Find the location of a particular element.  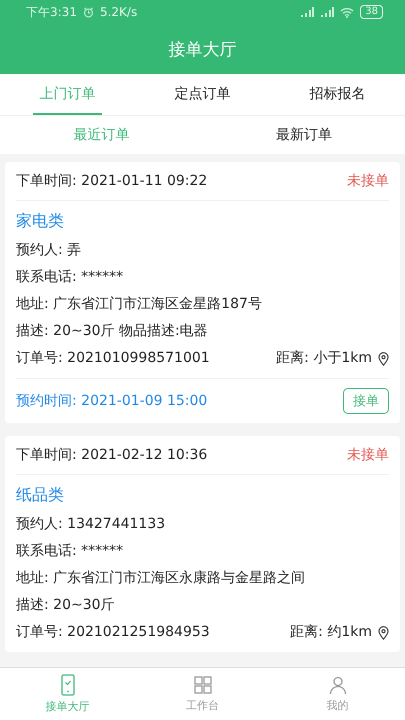

accept-button: 接单 is located at coordinates (366, 401).